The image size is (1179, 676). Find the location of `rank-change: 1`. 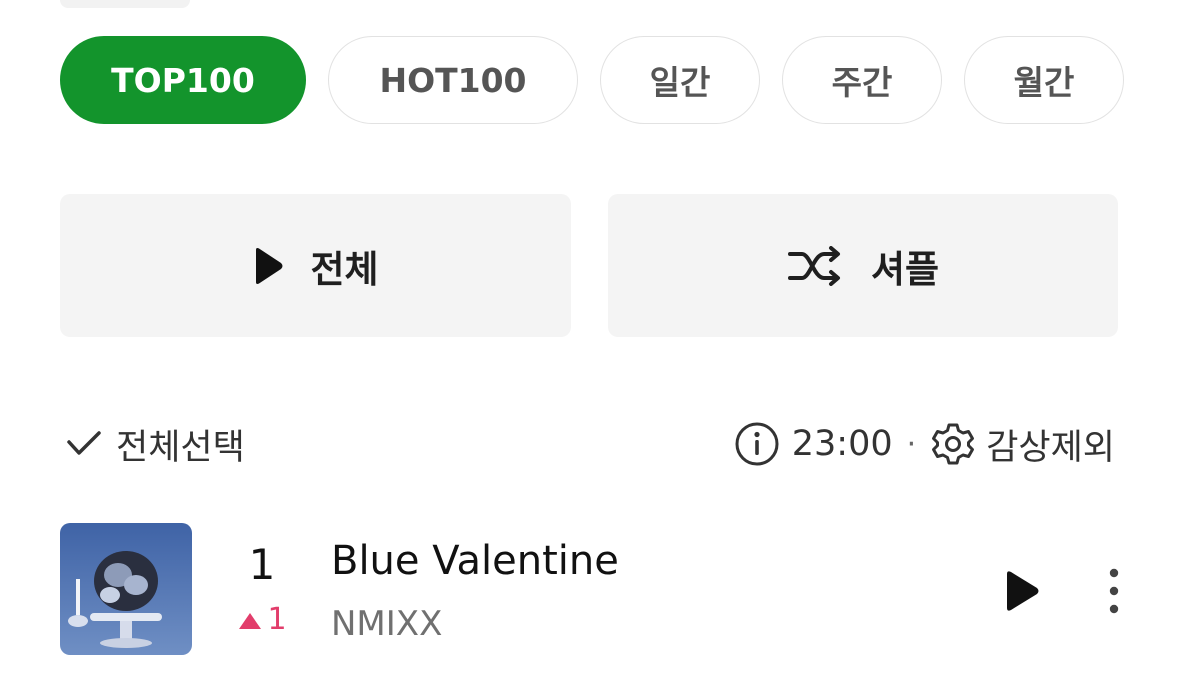

rank-change: 1 is located at coordinates (262, 619).